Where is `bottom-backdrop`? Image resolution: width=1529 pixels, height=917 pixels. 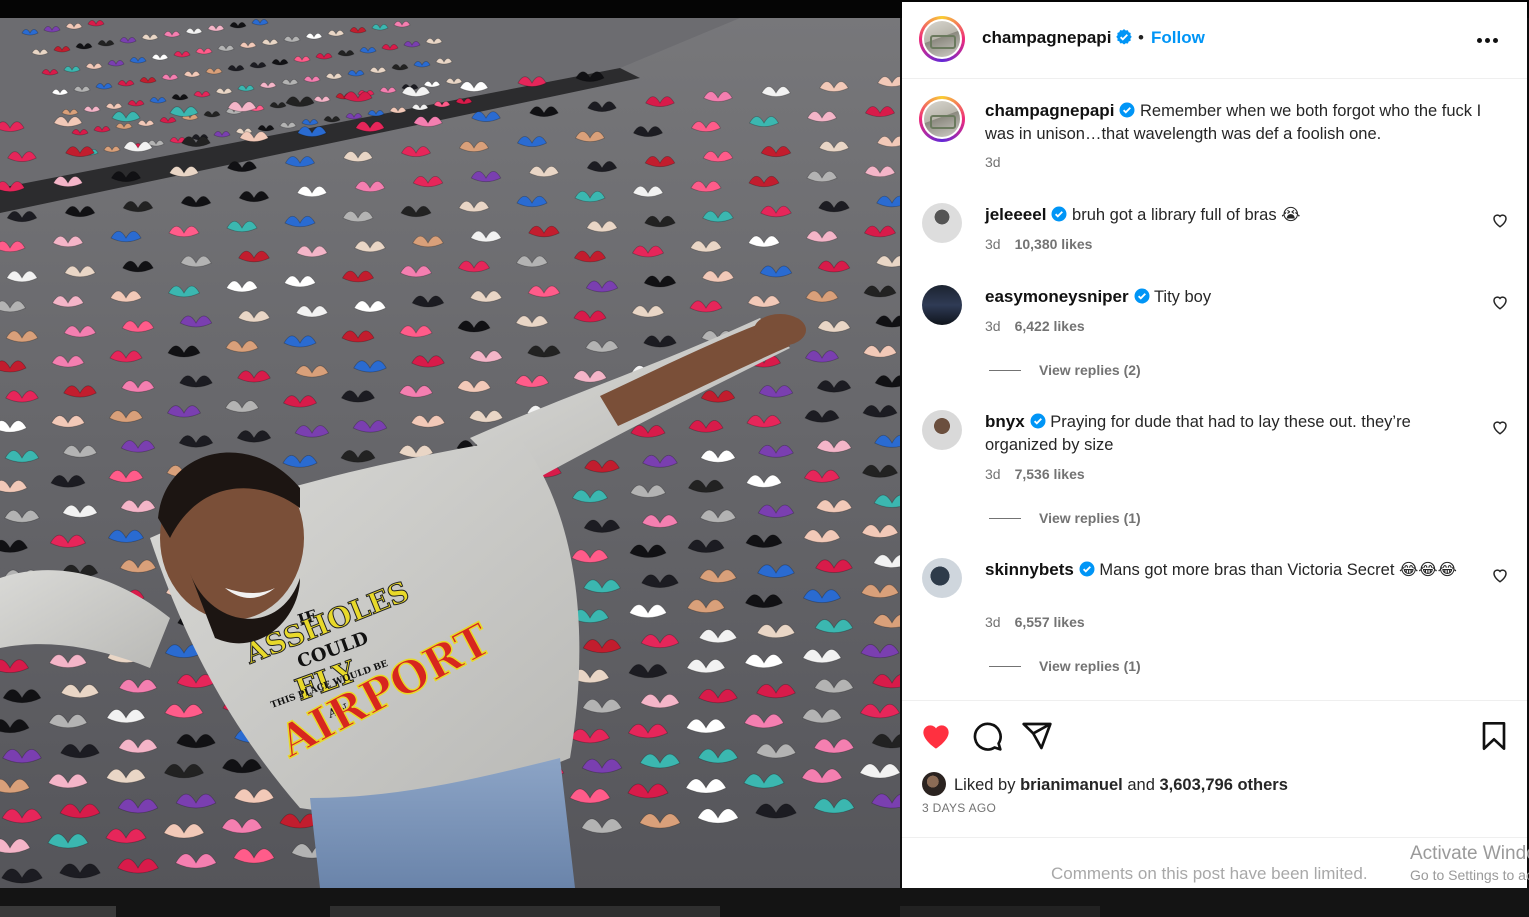
bottom-backdrop is located at coordinates (764, 902).